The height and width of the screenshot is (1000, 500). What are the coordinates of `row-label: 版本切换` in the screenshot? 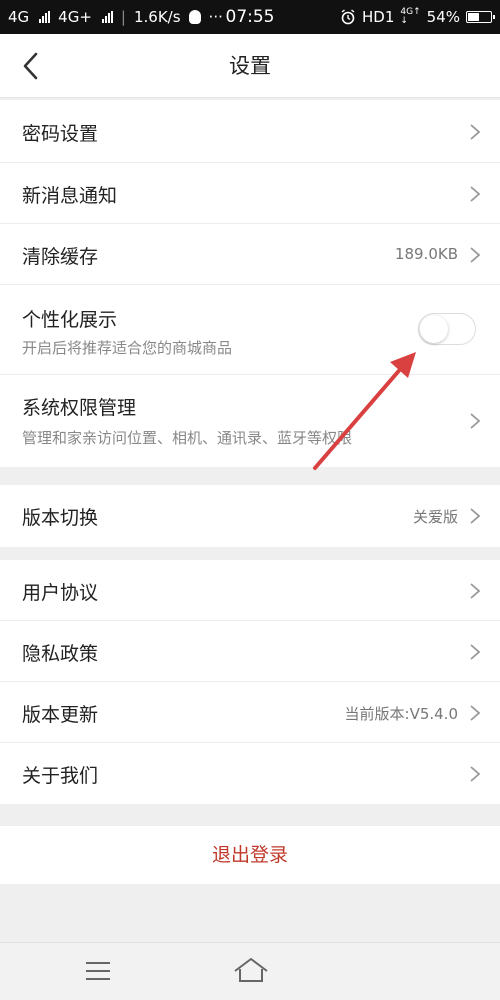 It's located at (60, 518).